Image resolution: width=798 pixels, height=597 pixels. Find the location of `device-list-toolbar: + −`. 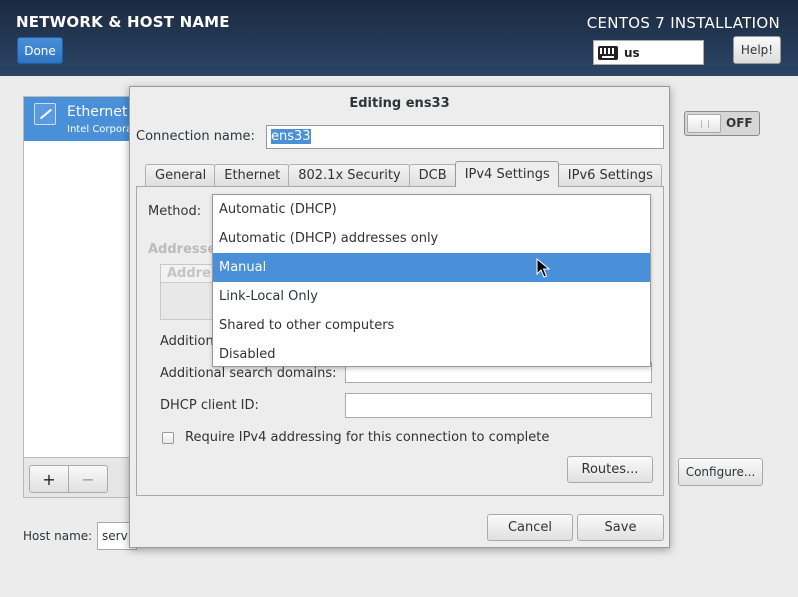

device-list-toolbar: + − is located at coordinates (78, 477).